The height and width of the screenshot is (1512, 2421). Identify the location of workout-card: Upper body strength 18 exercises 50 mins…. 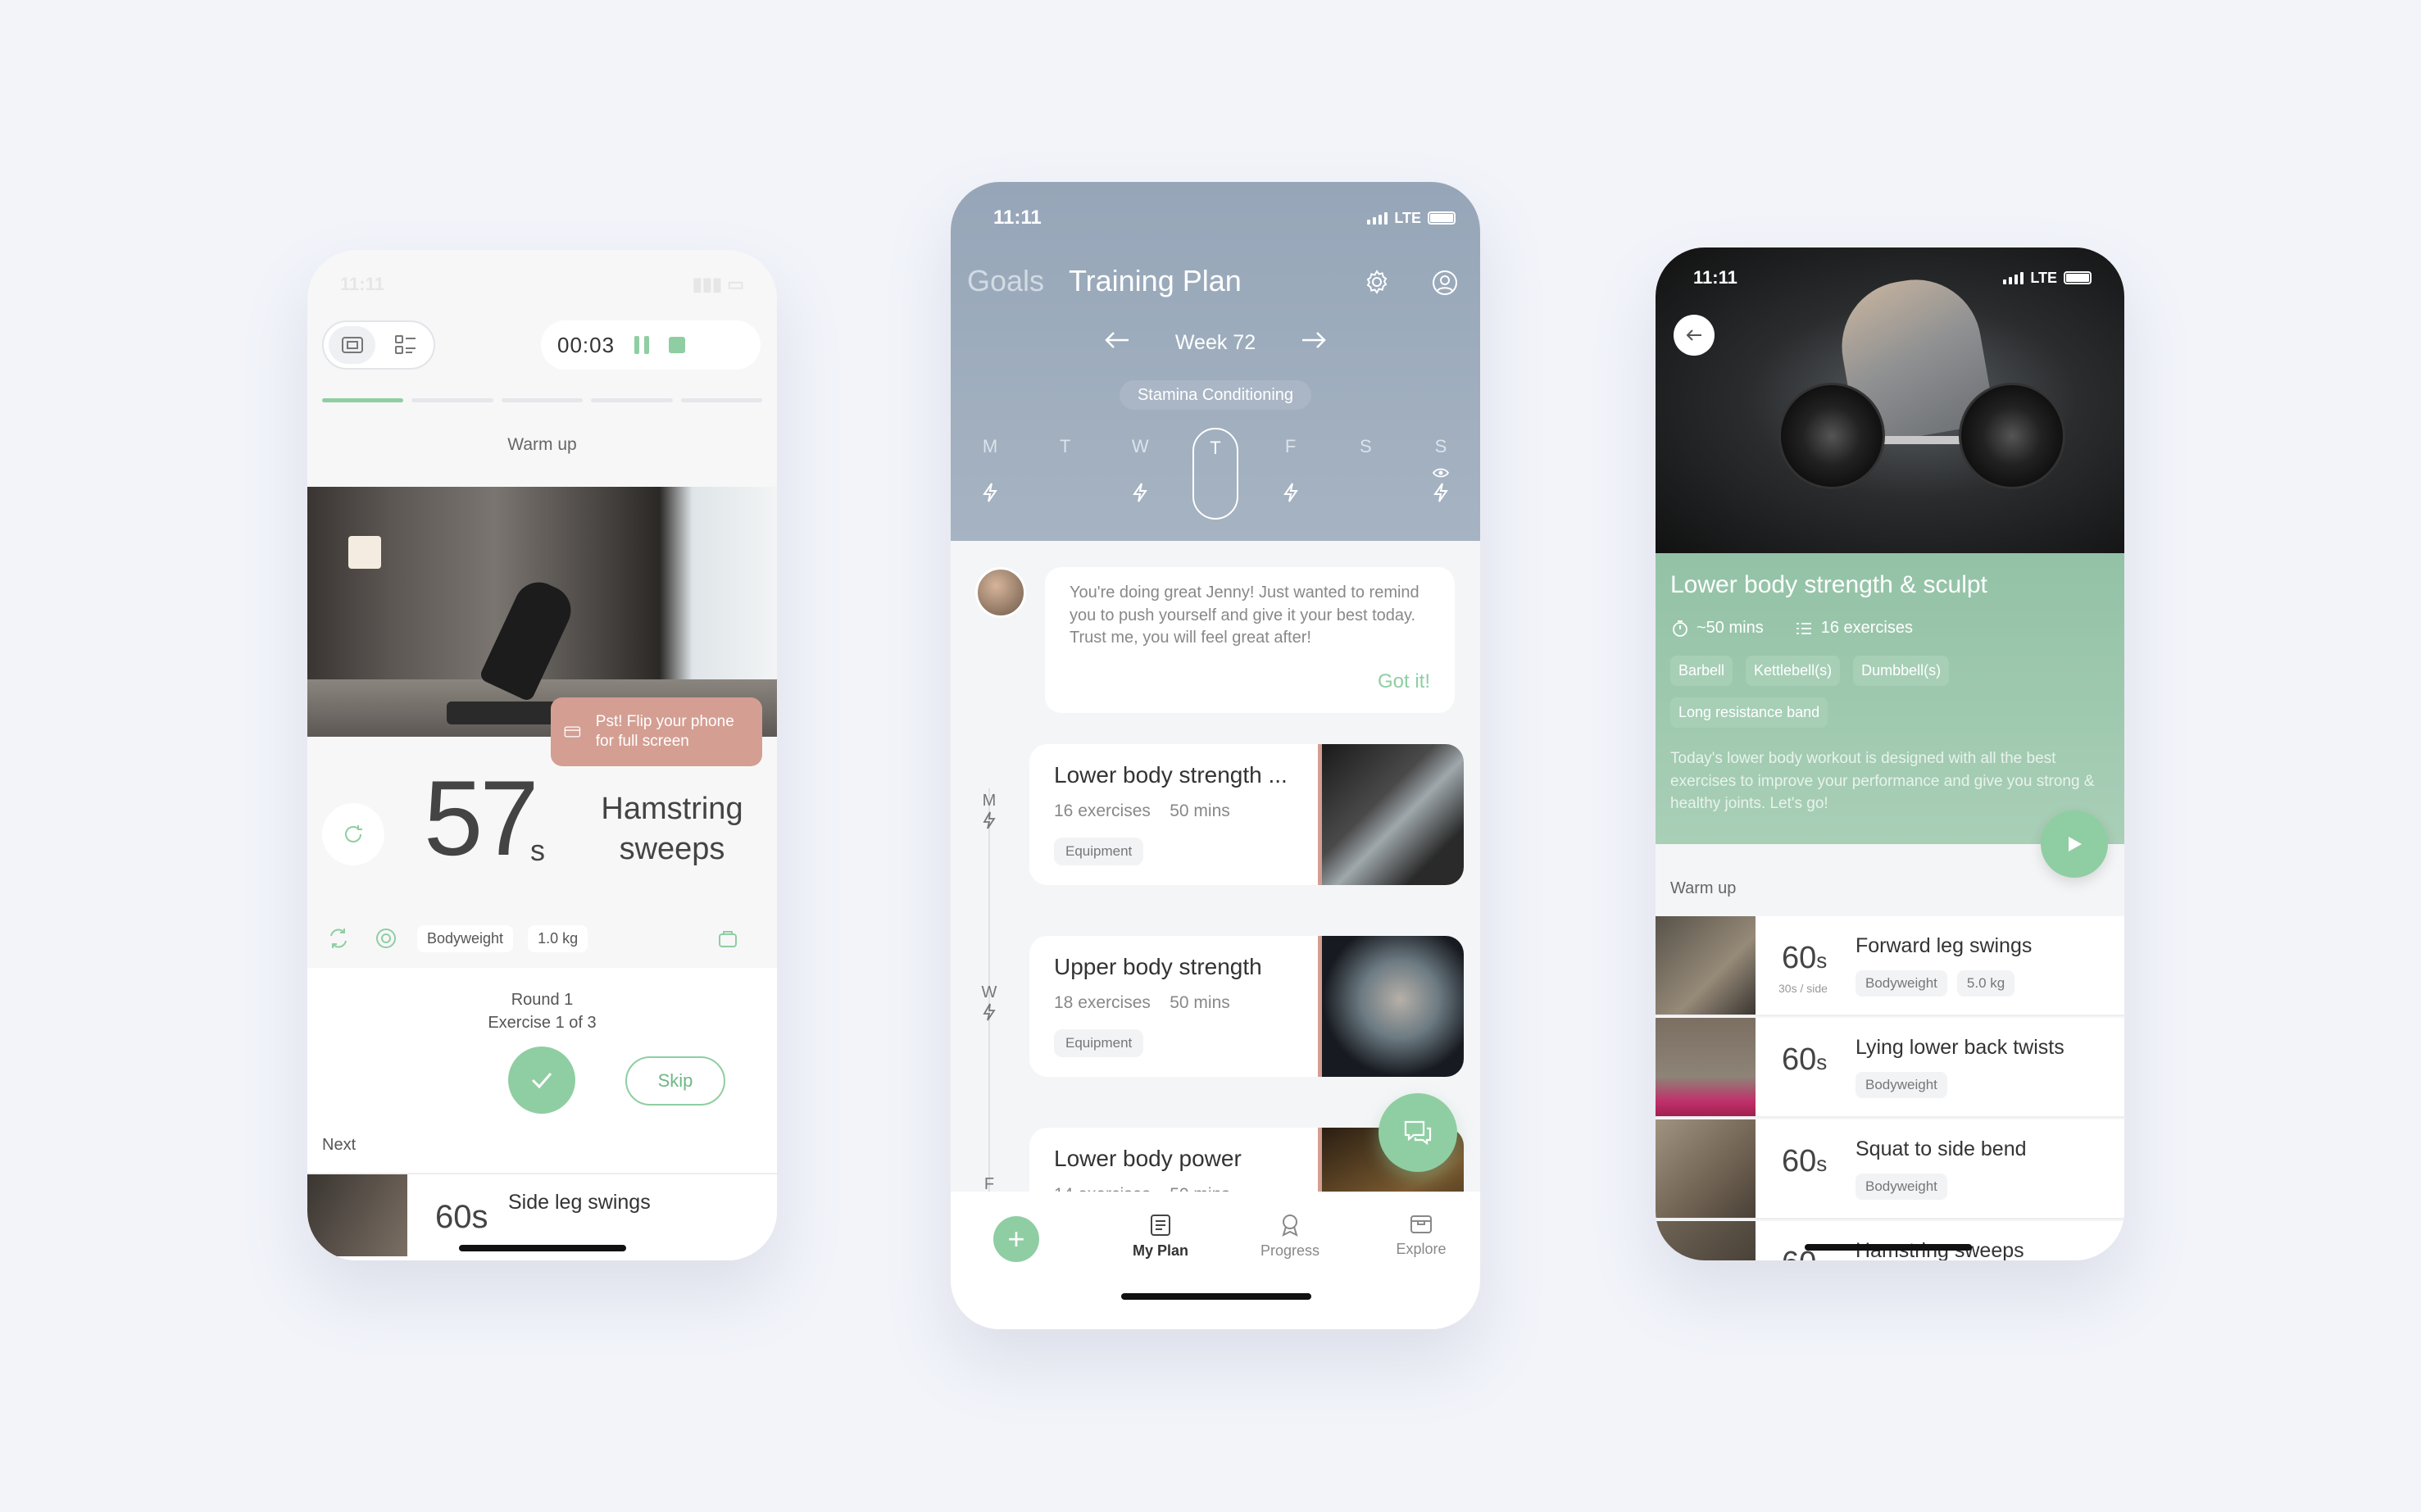
(1246, 1006).